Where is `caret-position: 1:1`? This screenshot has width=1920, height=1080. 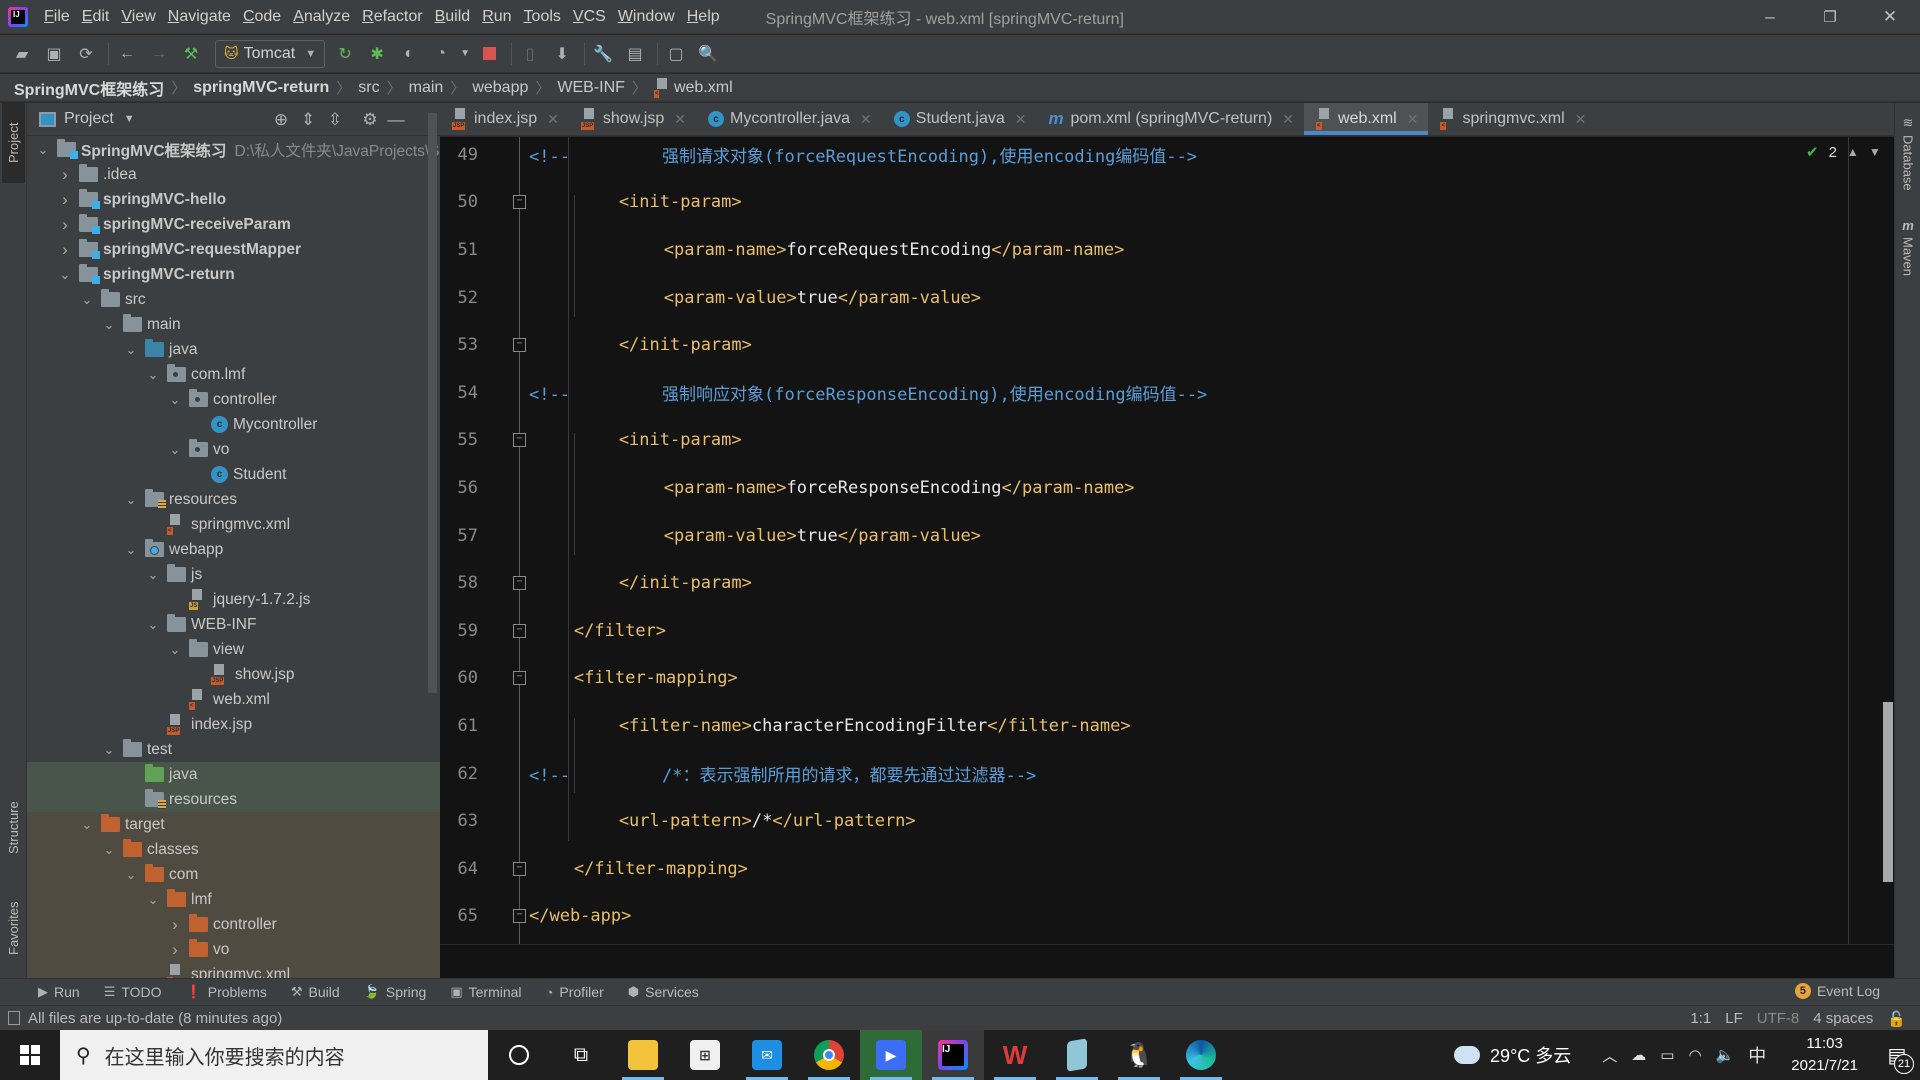 caret-position: 1:1 is located at coordinates (1700, 1019).